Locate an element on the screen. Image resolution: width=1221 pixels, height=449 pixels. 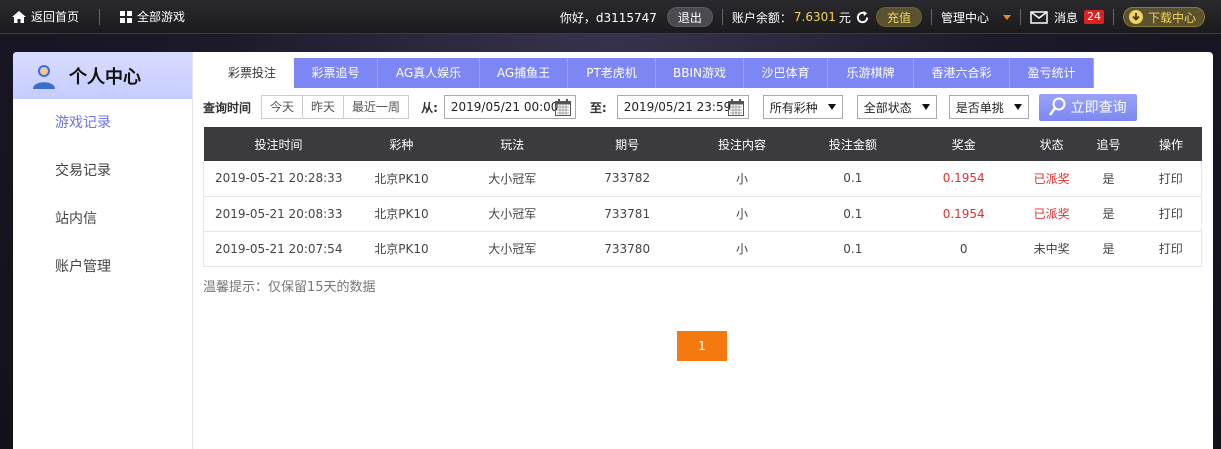
single-bet-select: 是否单挑 is located at coordinates (988, 107).